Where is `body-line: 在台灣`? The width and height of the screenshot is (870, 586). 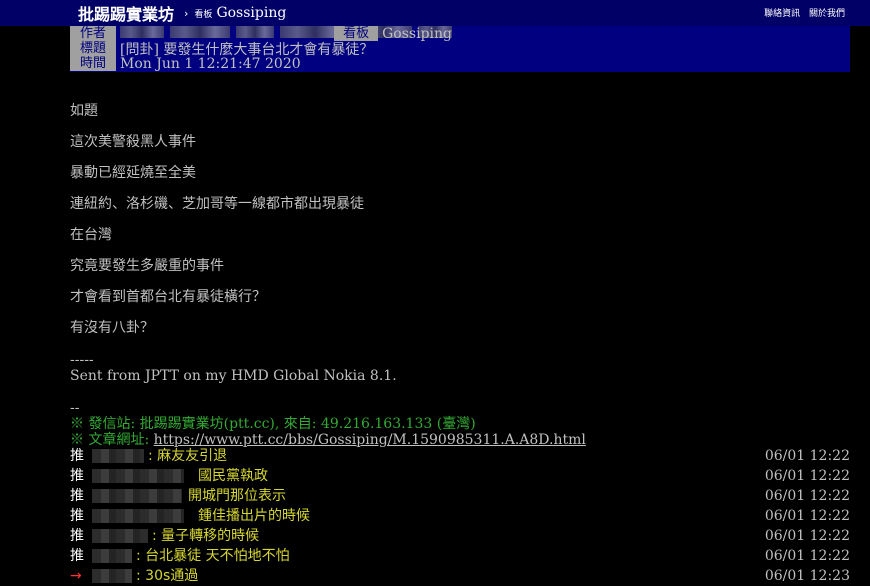 body-line: 在台灣 is located at coordinates (91, 235).